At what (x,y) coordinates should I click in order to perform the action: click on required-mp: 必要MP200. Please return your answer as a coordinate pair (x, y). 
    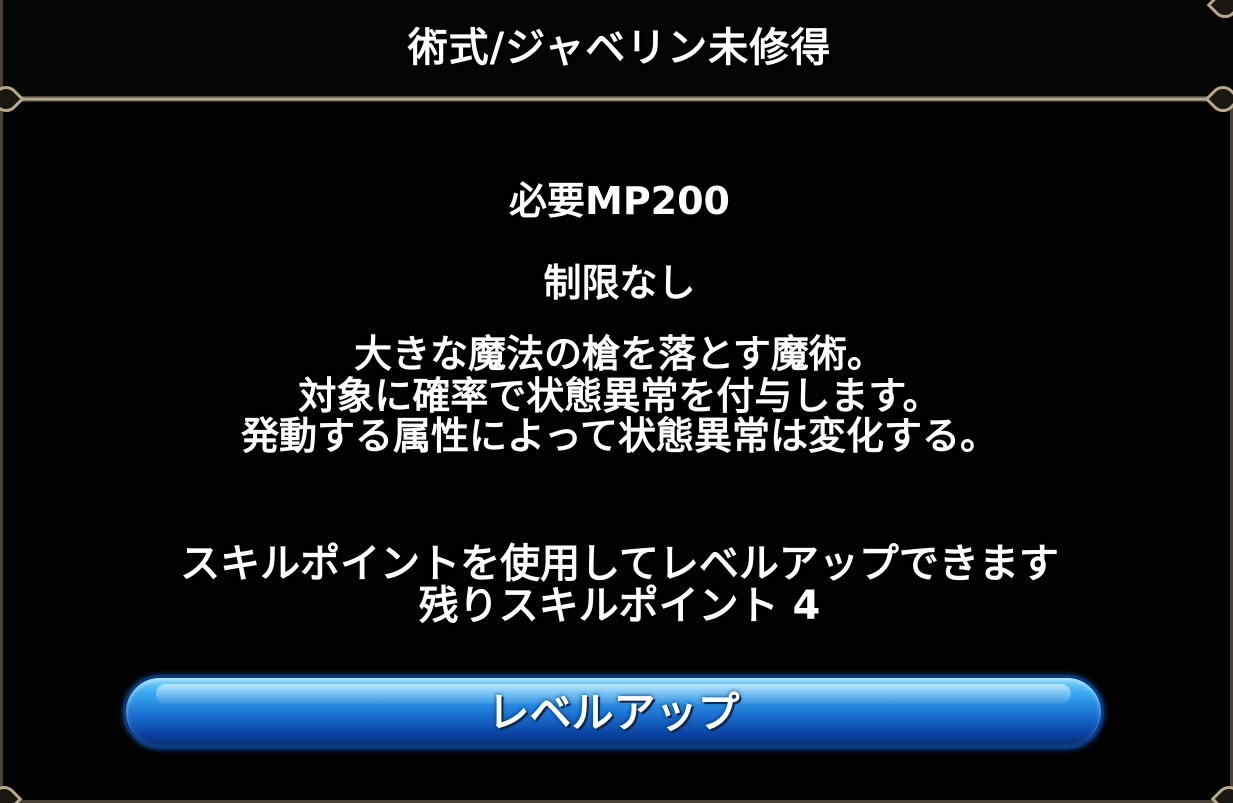
    Looking at the image, I should click on (619, 201).